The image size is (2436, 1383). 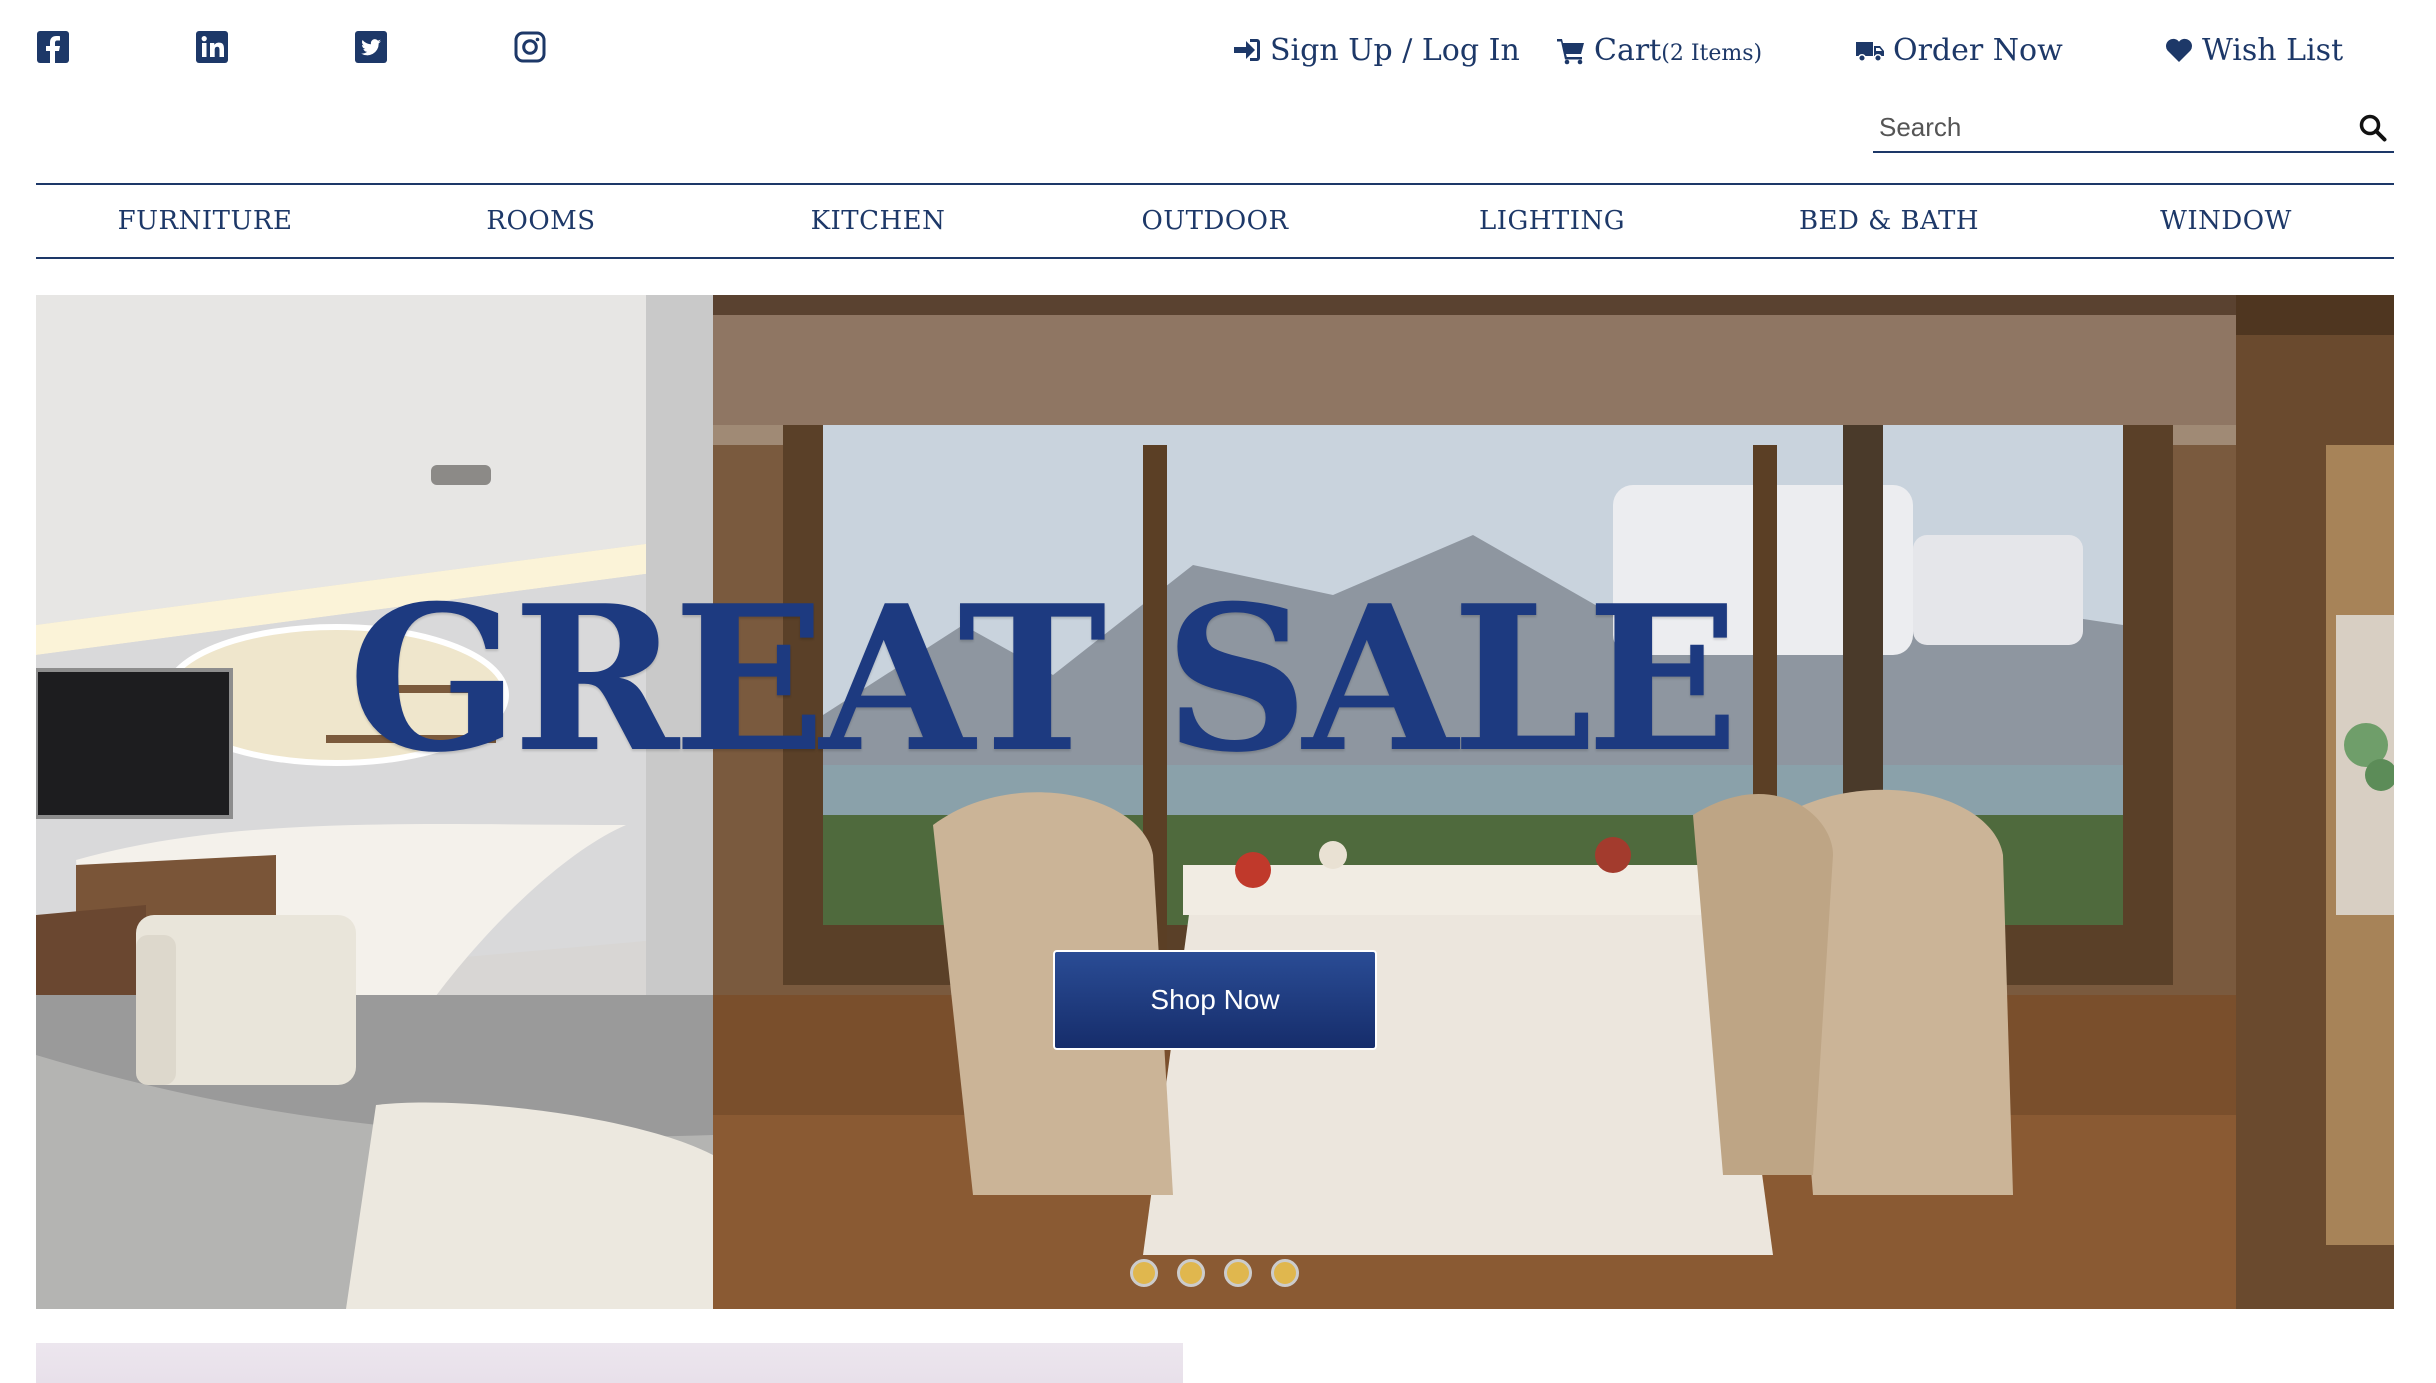 I want to click on nav-item-kitchen: KITCHEN, so click(x=878, y=221).